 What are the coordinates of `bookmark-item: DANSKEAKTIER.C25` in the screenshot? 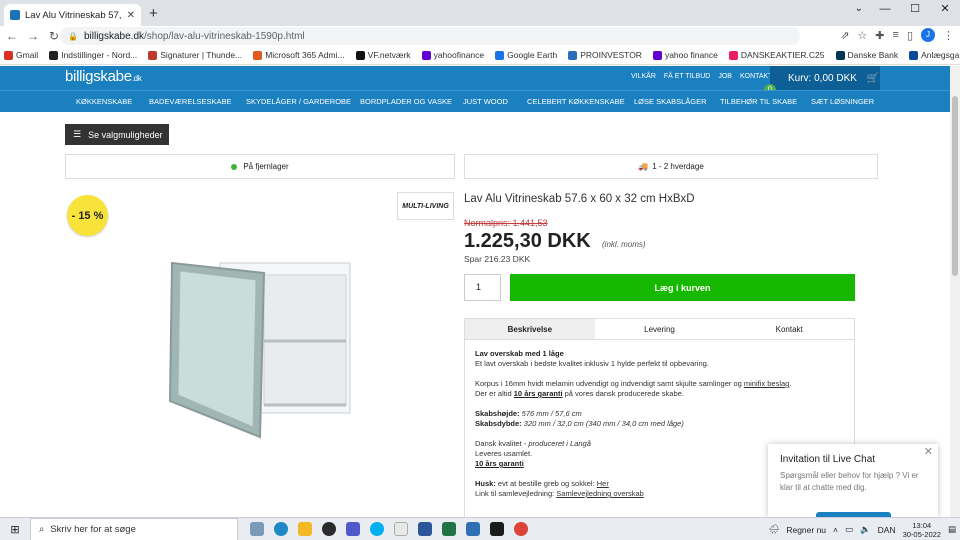 It's located at (776, 55).